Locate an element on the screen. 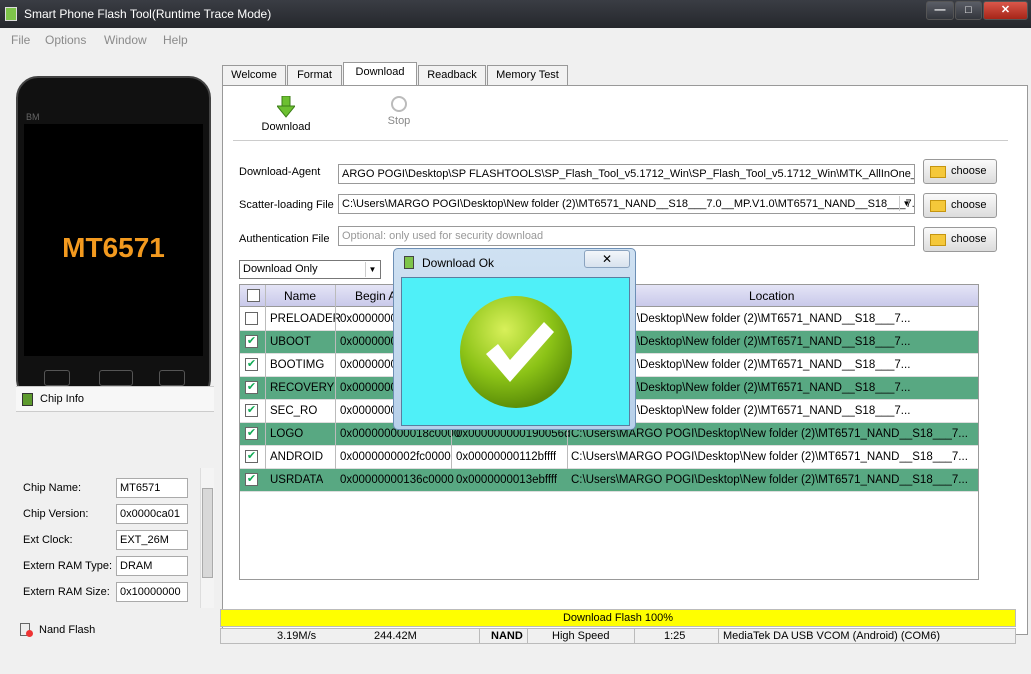 The width and height of the screenshot is (1031, 674). download-mode-select: Download Only ▼ is located at coordinates (310, 269).